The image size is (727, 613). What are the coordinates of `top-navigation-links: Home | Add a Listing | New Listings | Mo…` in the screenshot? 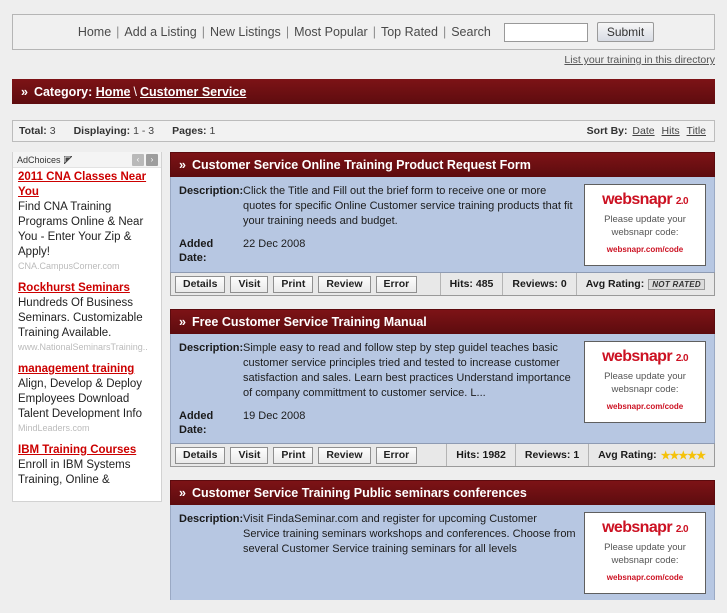 It's located at (364, 32).